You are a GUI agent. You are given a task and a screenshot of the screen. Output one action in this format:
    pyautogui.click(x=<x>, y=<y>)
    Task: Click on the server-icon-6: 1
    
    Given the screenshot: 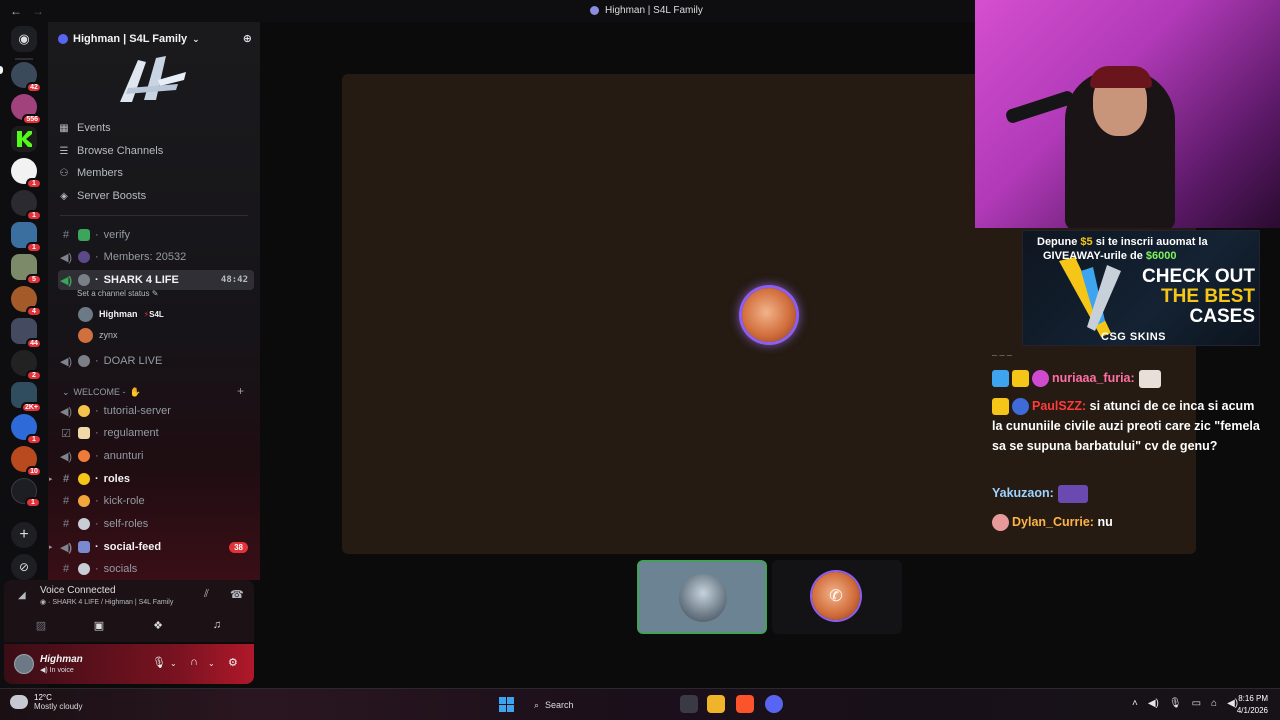 What is the action you would take?
    pyautogui.click(x=26, y=237)
    